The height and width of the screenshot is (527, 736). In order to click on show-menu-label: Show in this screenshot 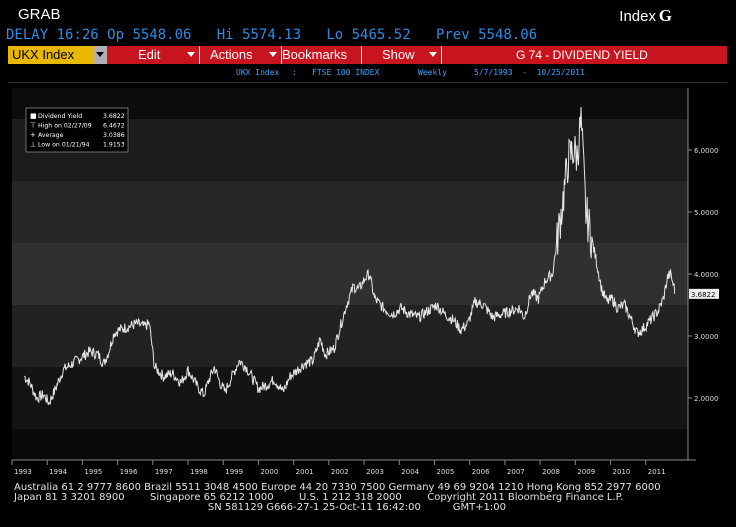, I will do `click(398, 54)`.